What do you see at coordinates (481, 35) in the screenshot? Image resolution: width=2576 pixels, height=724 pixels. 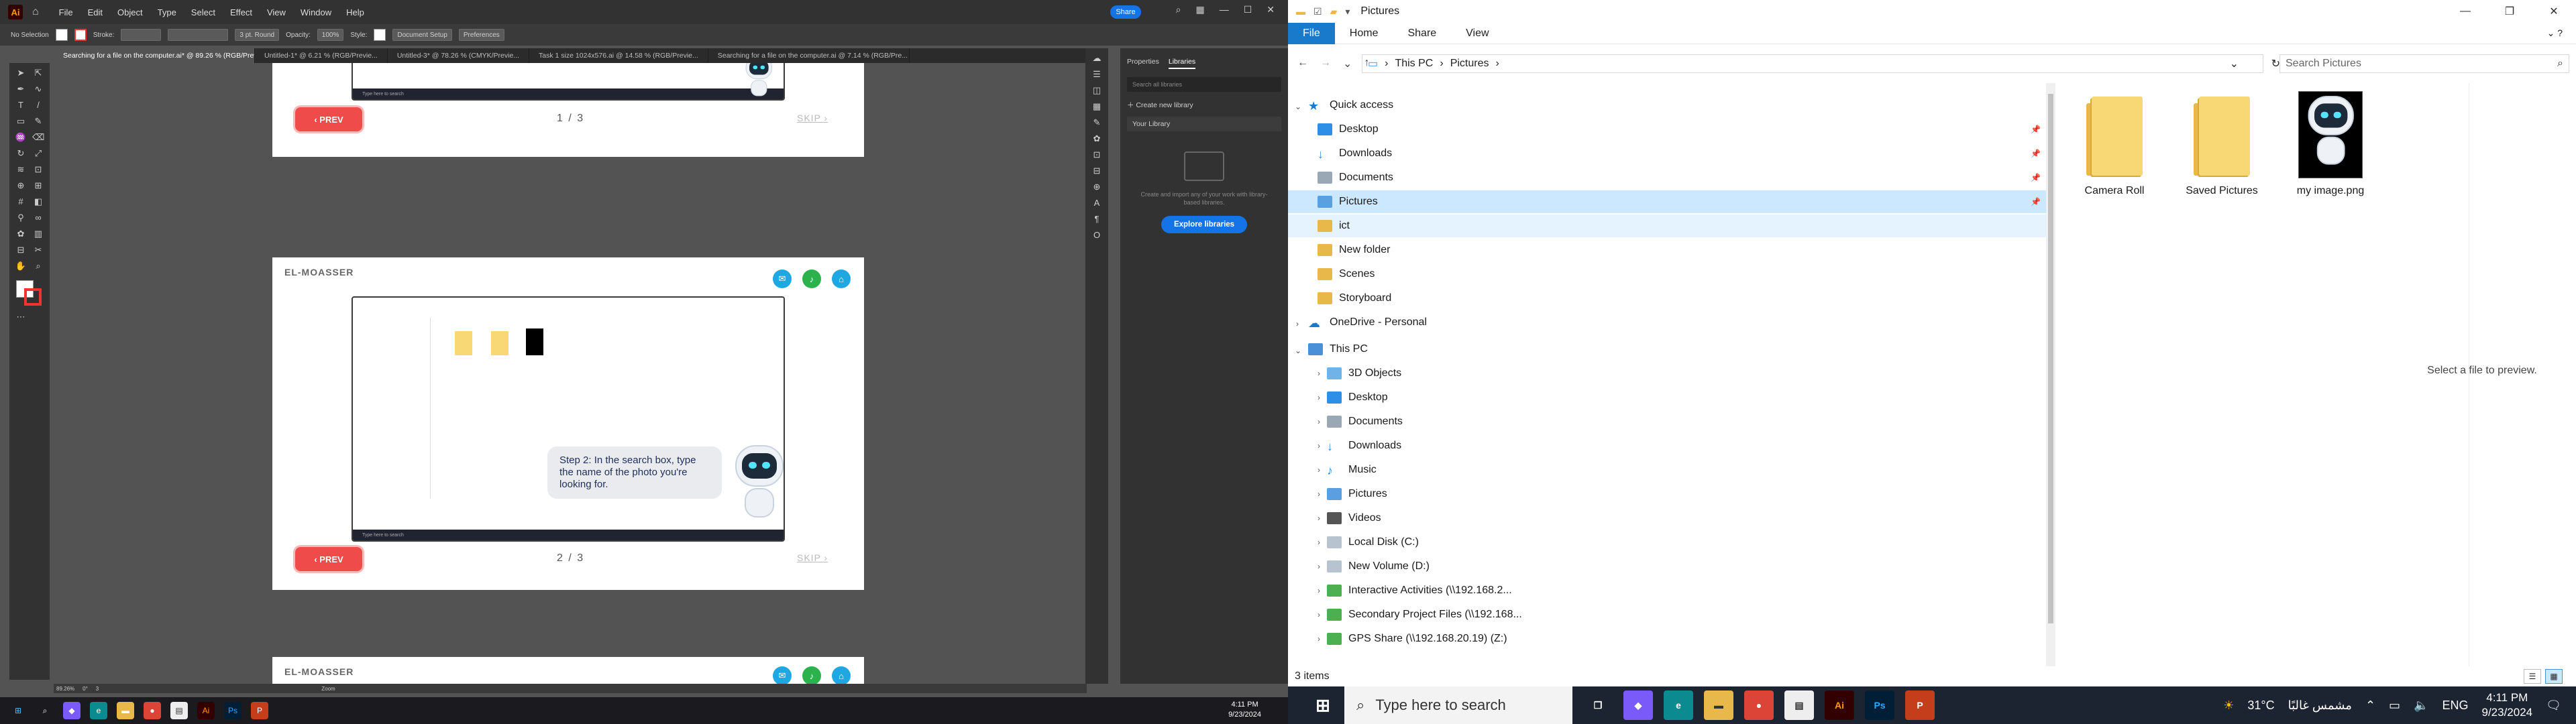 I see `preferences-button: Preferences` at bounding box center [481, 35].